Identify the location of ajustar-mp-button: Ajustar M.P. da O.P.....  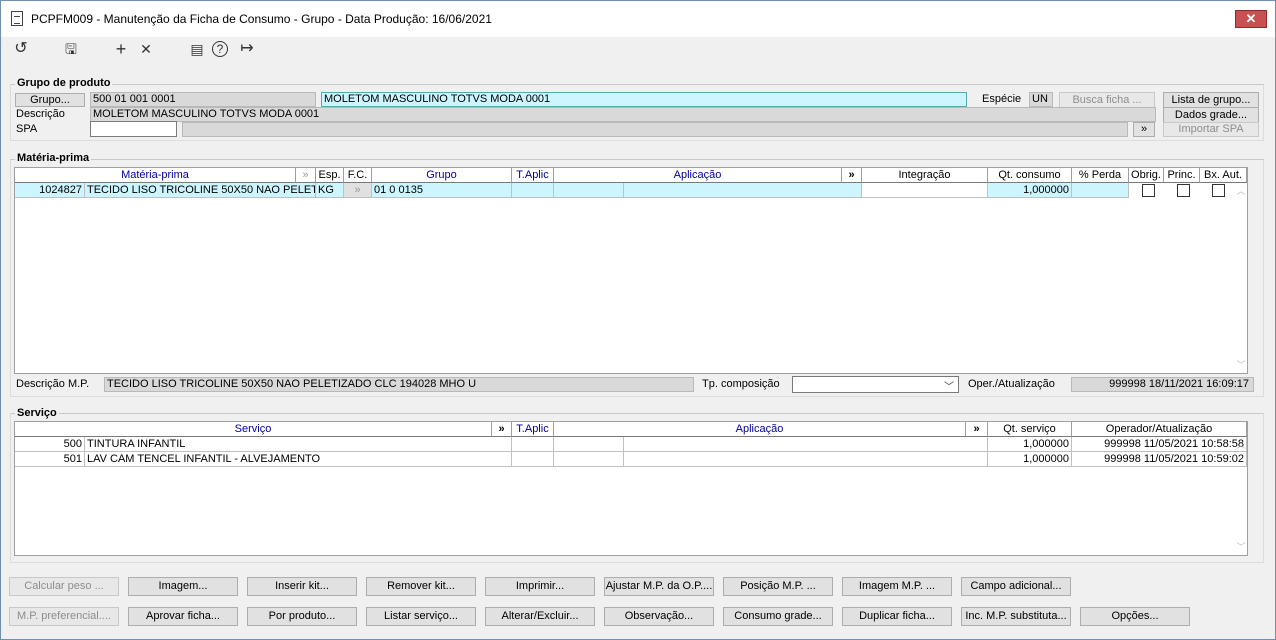
(659, 586).